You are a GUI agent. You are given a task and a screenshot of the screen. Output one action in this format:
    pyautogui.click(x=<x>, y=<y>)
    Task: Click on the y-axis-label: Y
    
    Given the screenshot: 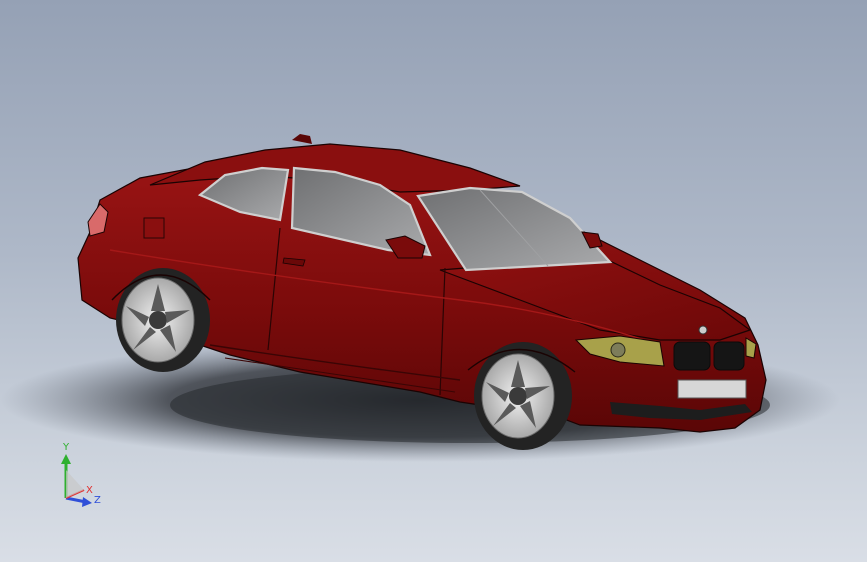 What is the action you would take?
    pyautogui.click(x=66, y=447)
    